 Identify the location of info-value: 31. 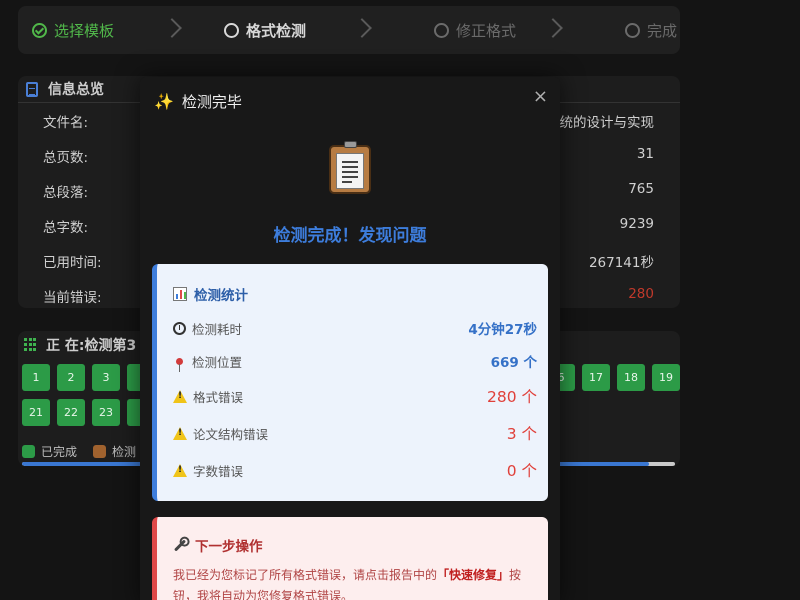
(645, 154).